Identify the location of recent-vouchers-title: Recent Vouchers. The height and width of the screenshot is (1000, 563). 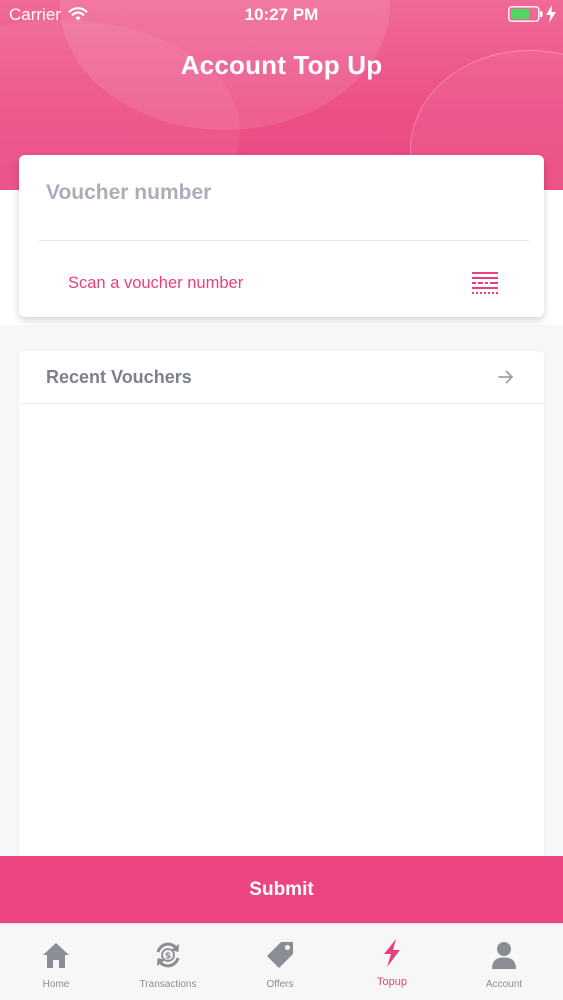
(119, 377).